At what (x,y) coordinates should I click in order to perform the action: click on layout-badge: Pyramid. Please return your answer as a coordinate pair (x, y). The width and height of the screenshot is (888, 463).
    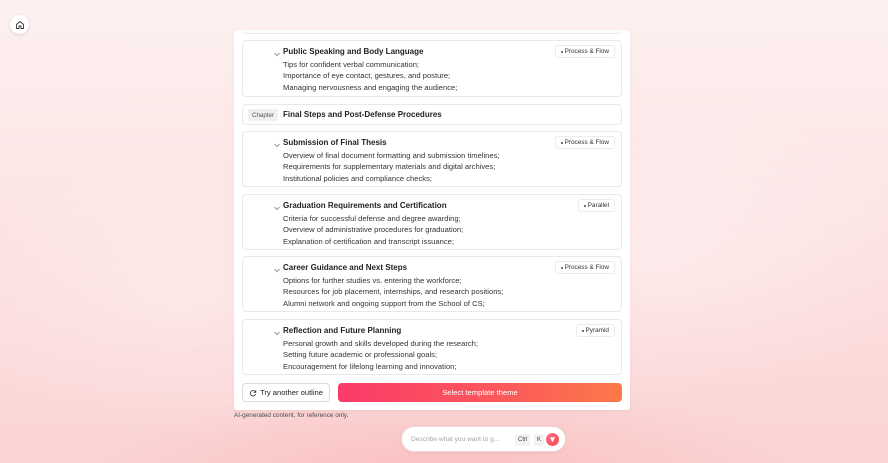
    Looking at the image, I should click on (595, 330).